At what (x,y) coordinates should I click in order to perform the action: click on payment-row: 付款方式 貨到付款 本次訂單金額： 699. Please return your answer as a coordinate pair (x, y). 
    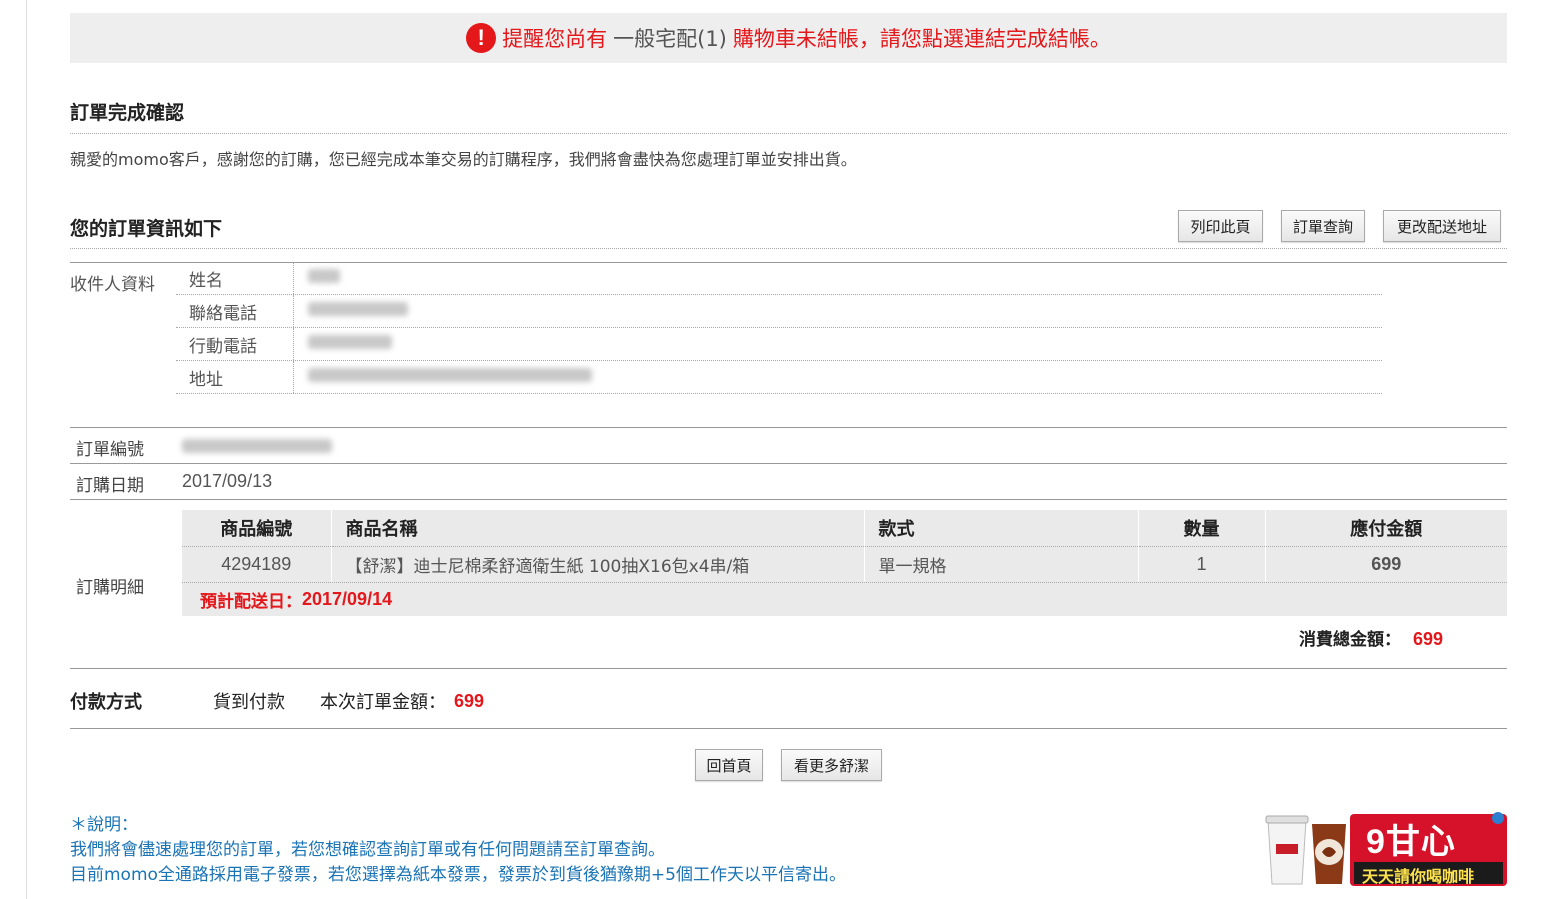
    Looking at the image, I should click on (277, 701).